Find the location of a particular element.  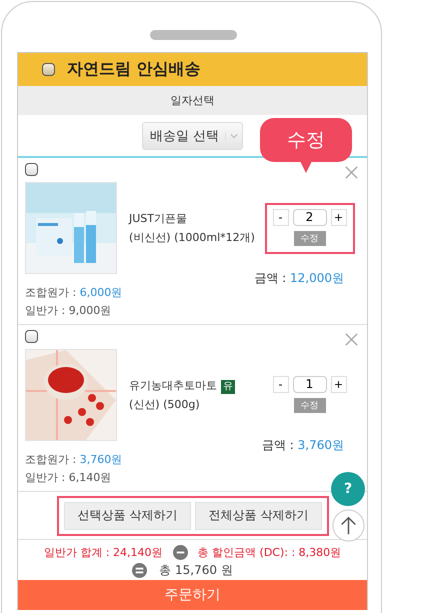

equals-icon is located at coordinates (140, 570).